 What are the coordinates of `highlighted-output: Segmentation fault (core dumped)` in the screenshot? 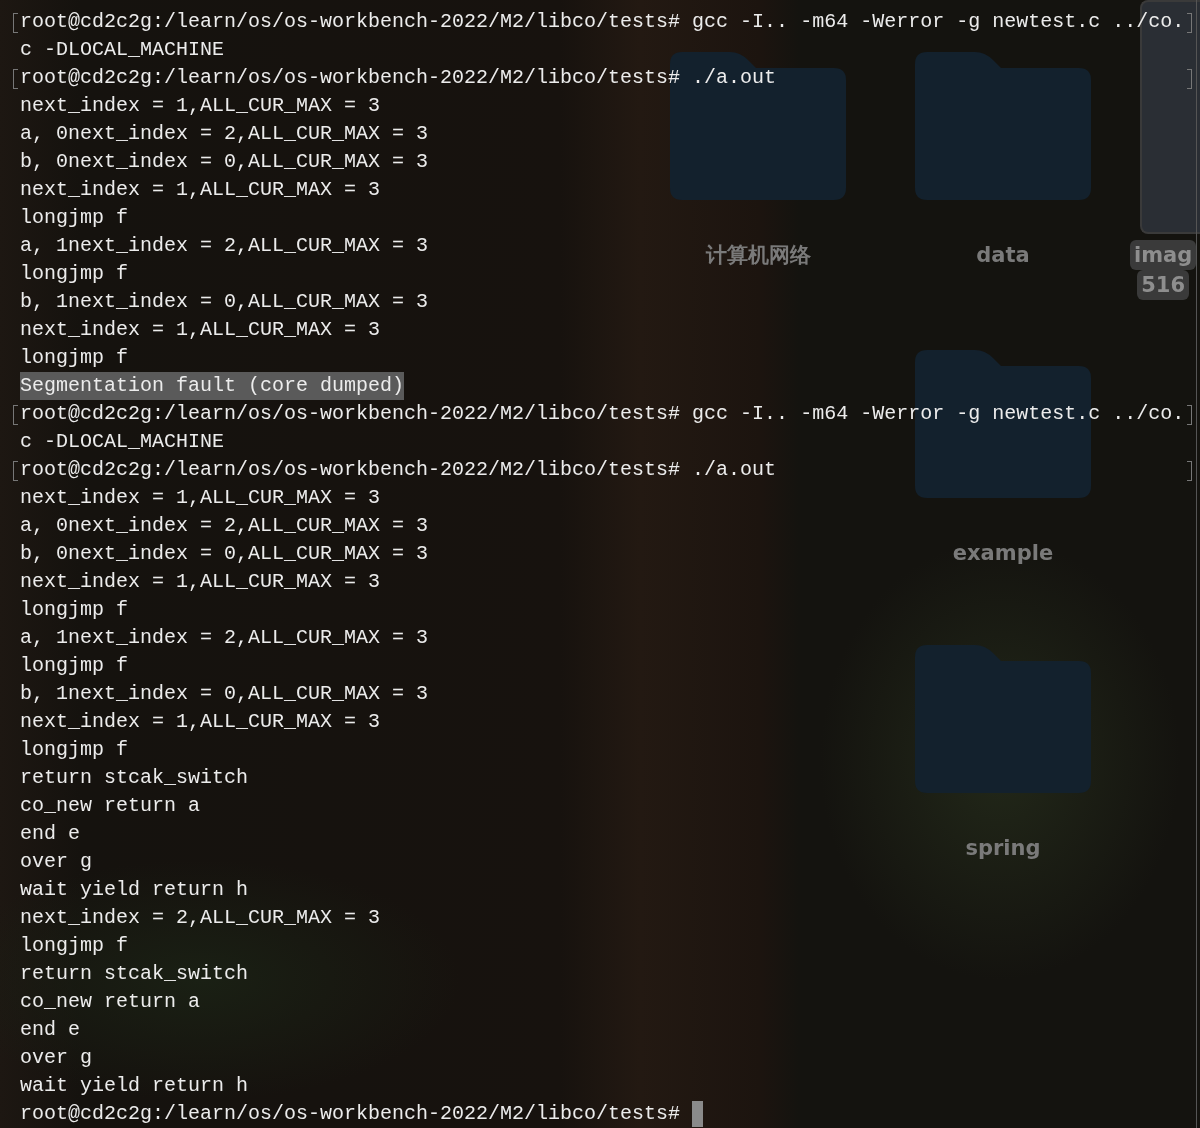 It's located at (212, 386).